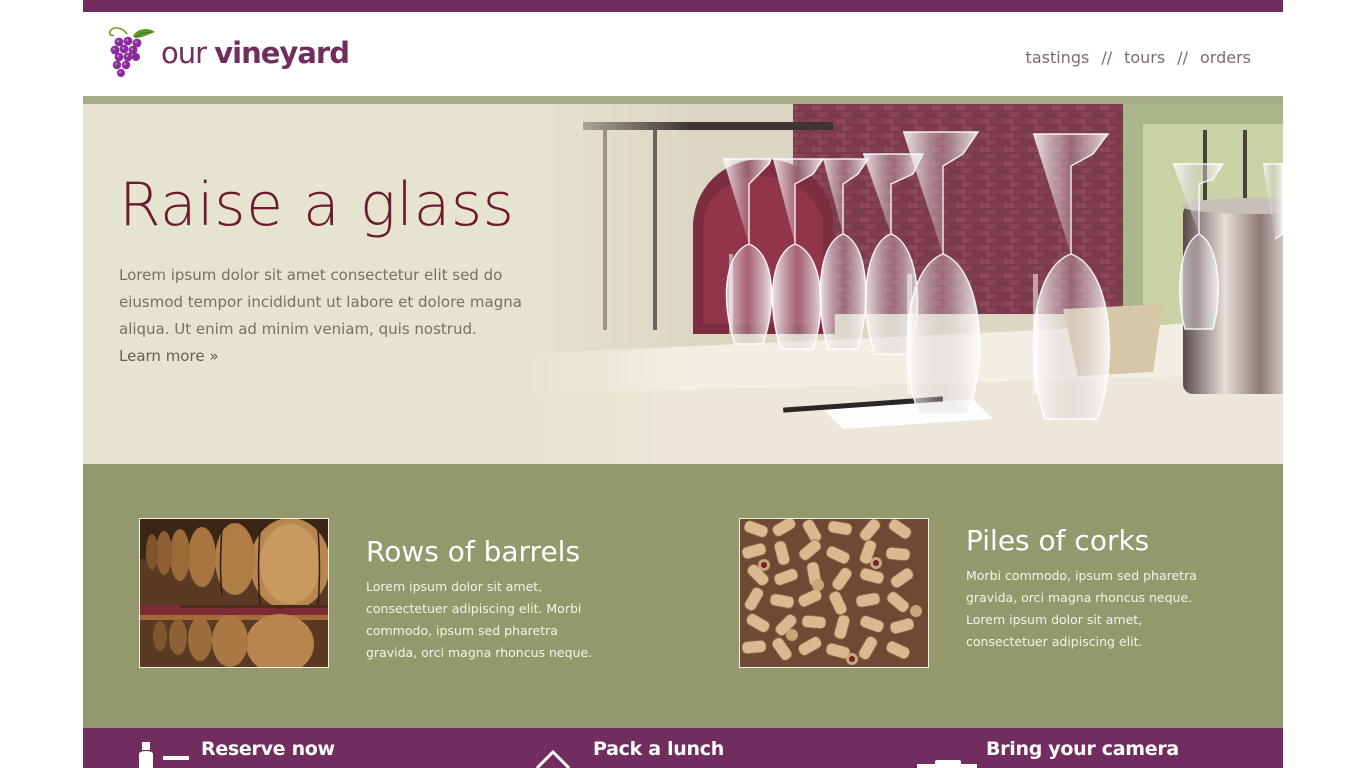 The height and width of the screenshot is (768, 1366). What do you see at coordinates (683, 100) in the screenshot?
I see `header-divider` at bounding box center [683, 100].